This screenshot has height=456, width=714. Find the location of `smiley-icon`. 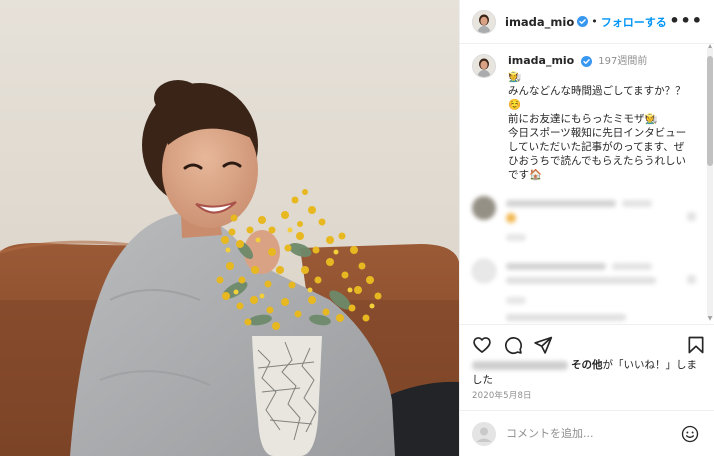

smiley-icon is located at coordinates (690, 434).